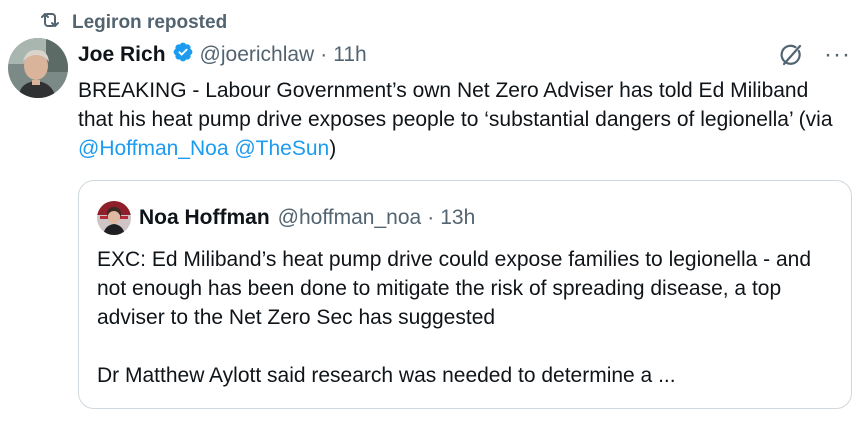 This screenshot has width=861, height=423. What do you see at coordinates (464, 55) in the screenshot?
I see `tweet-header: Joe Rich @joerichlaw · 11h ···` at bounding box center [464, 55].